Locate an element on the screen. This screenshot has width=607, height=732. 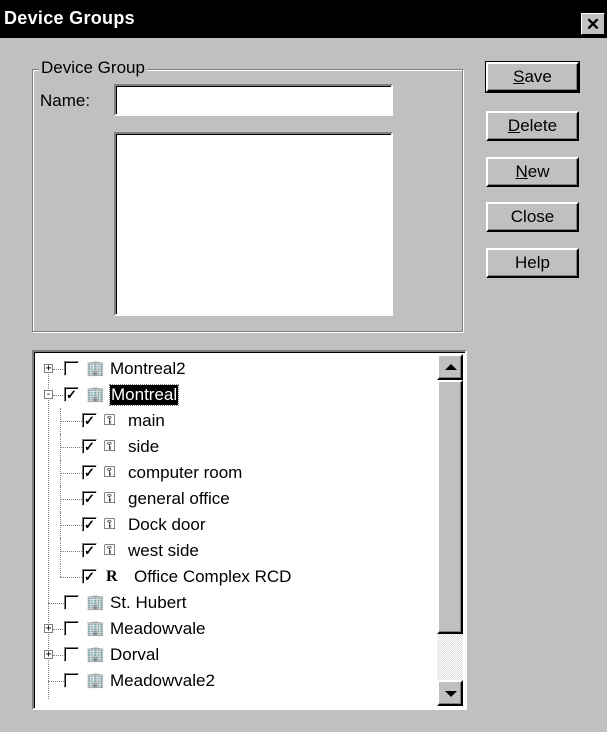
scroll-up-button is located at coordinates (450, 367).